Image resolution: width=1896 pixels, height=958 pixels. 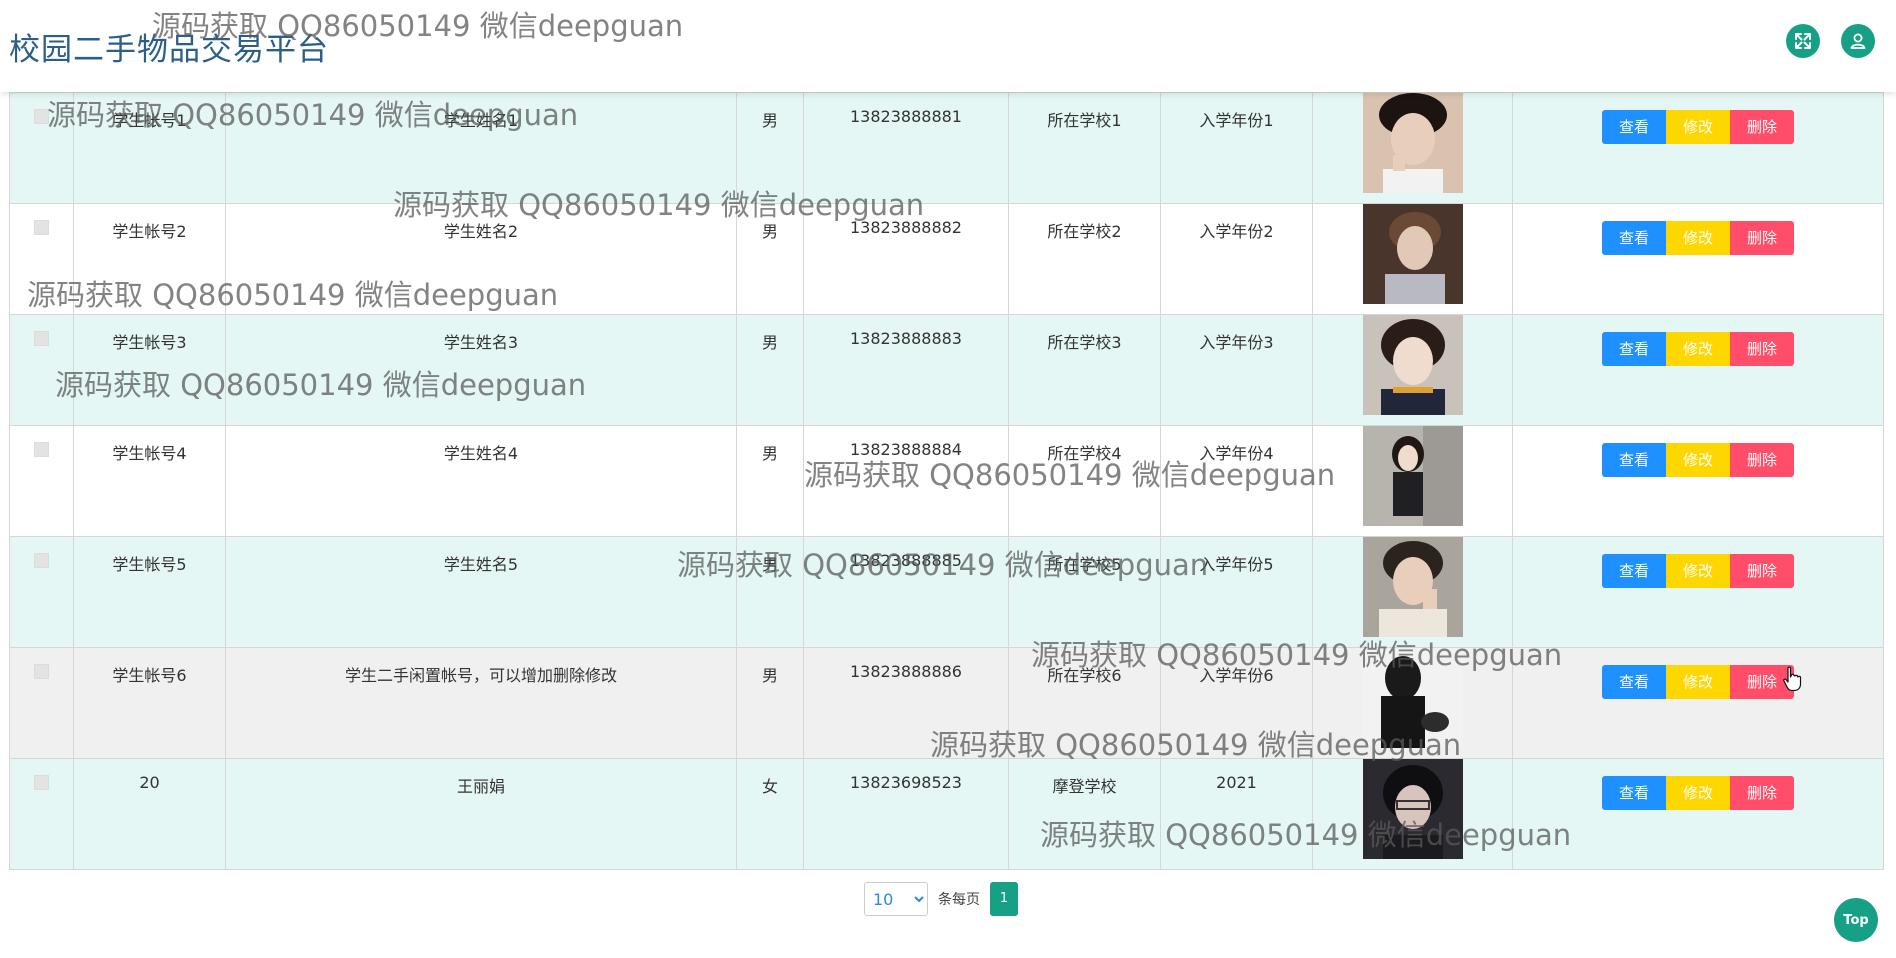 I want to click on pagination: 10 条每页 1, so click(x=941, y=899).